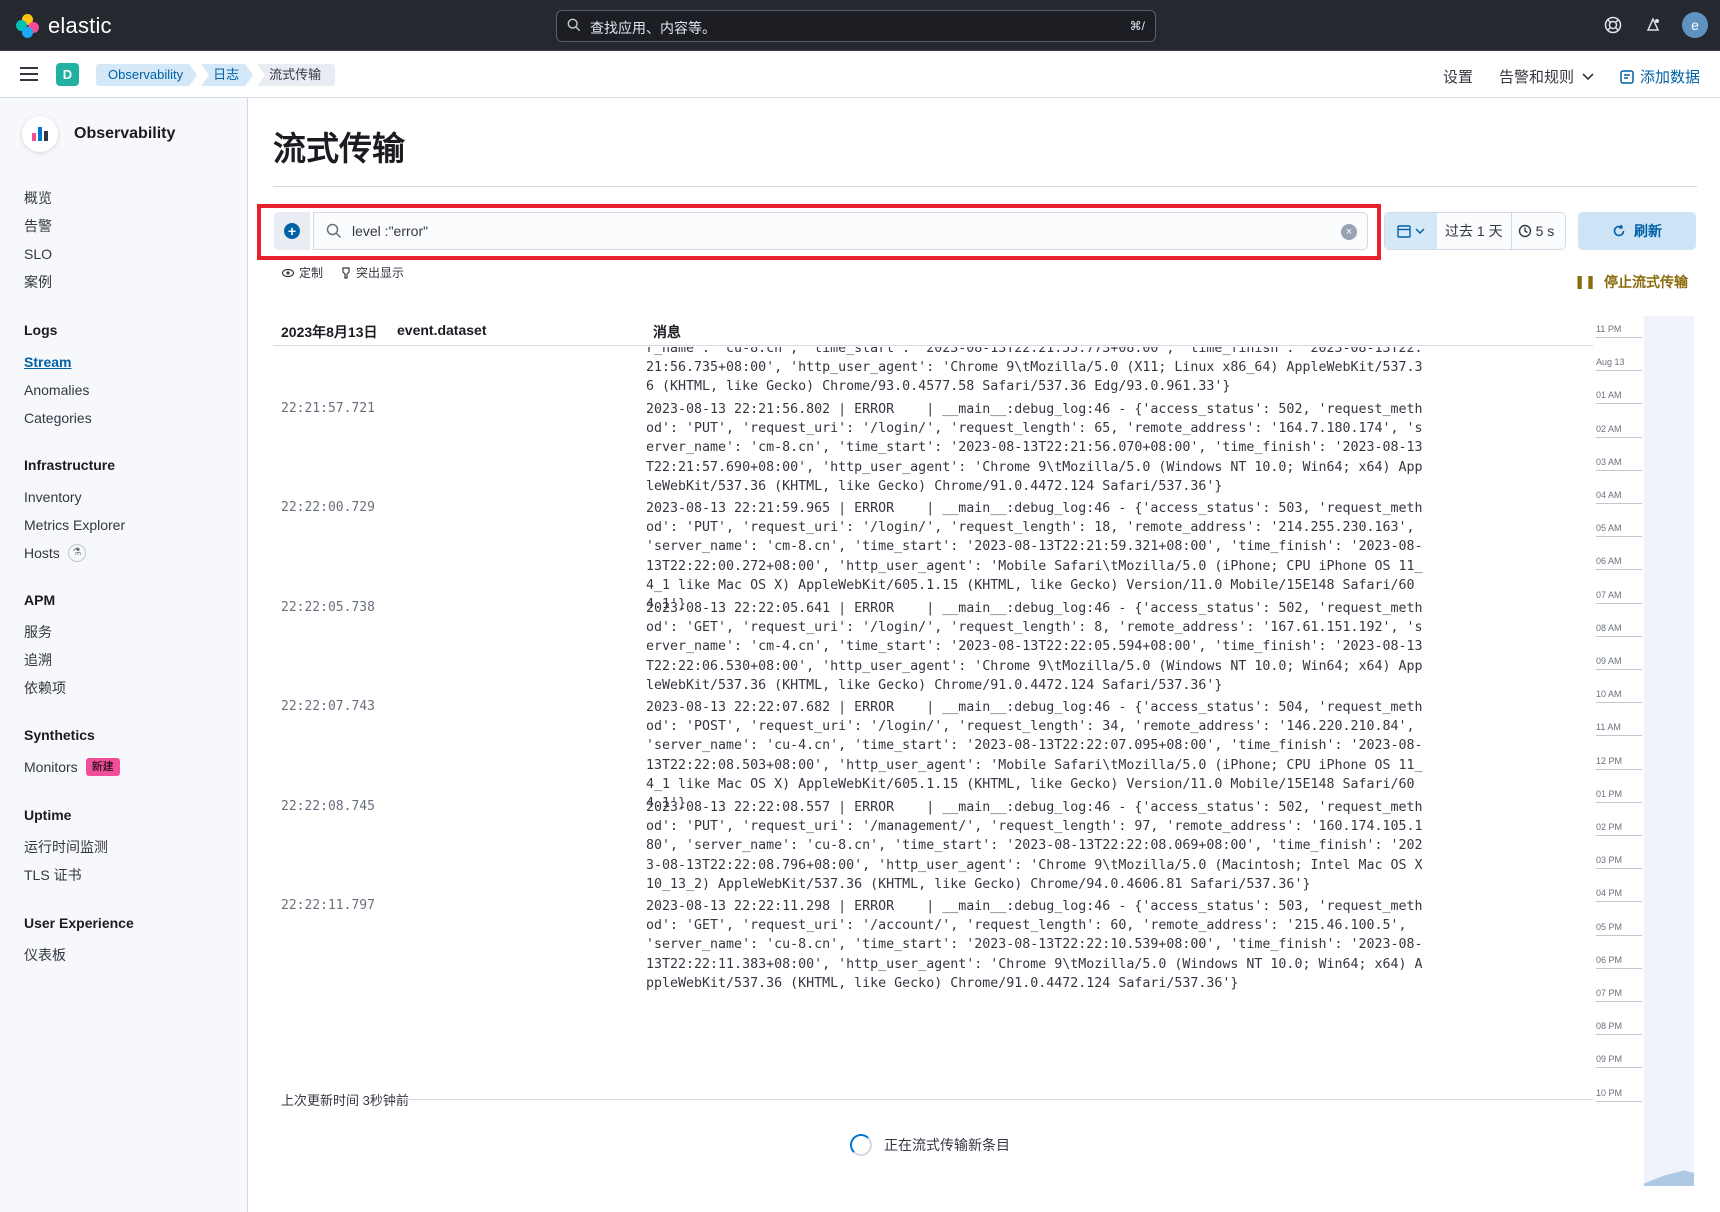  What do you see at coordinates (856, 26) in the screenshot?
I see `global-search-input: 查找应用、内容等。 ⌘/` at bounding box center [856, 26].